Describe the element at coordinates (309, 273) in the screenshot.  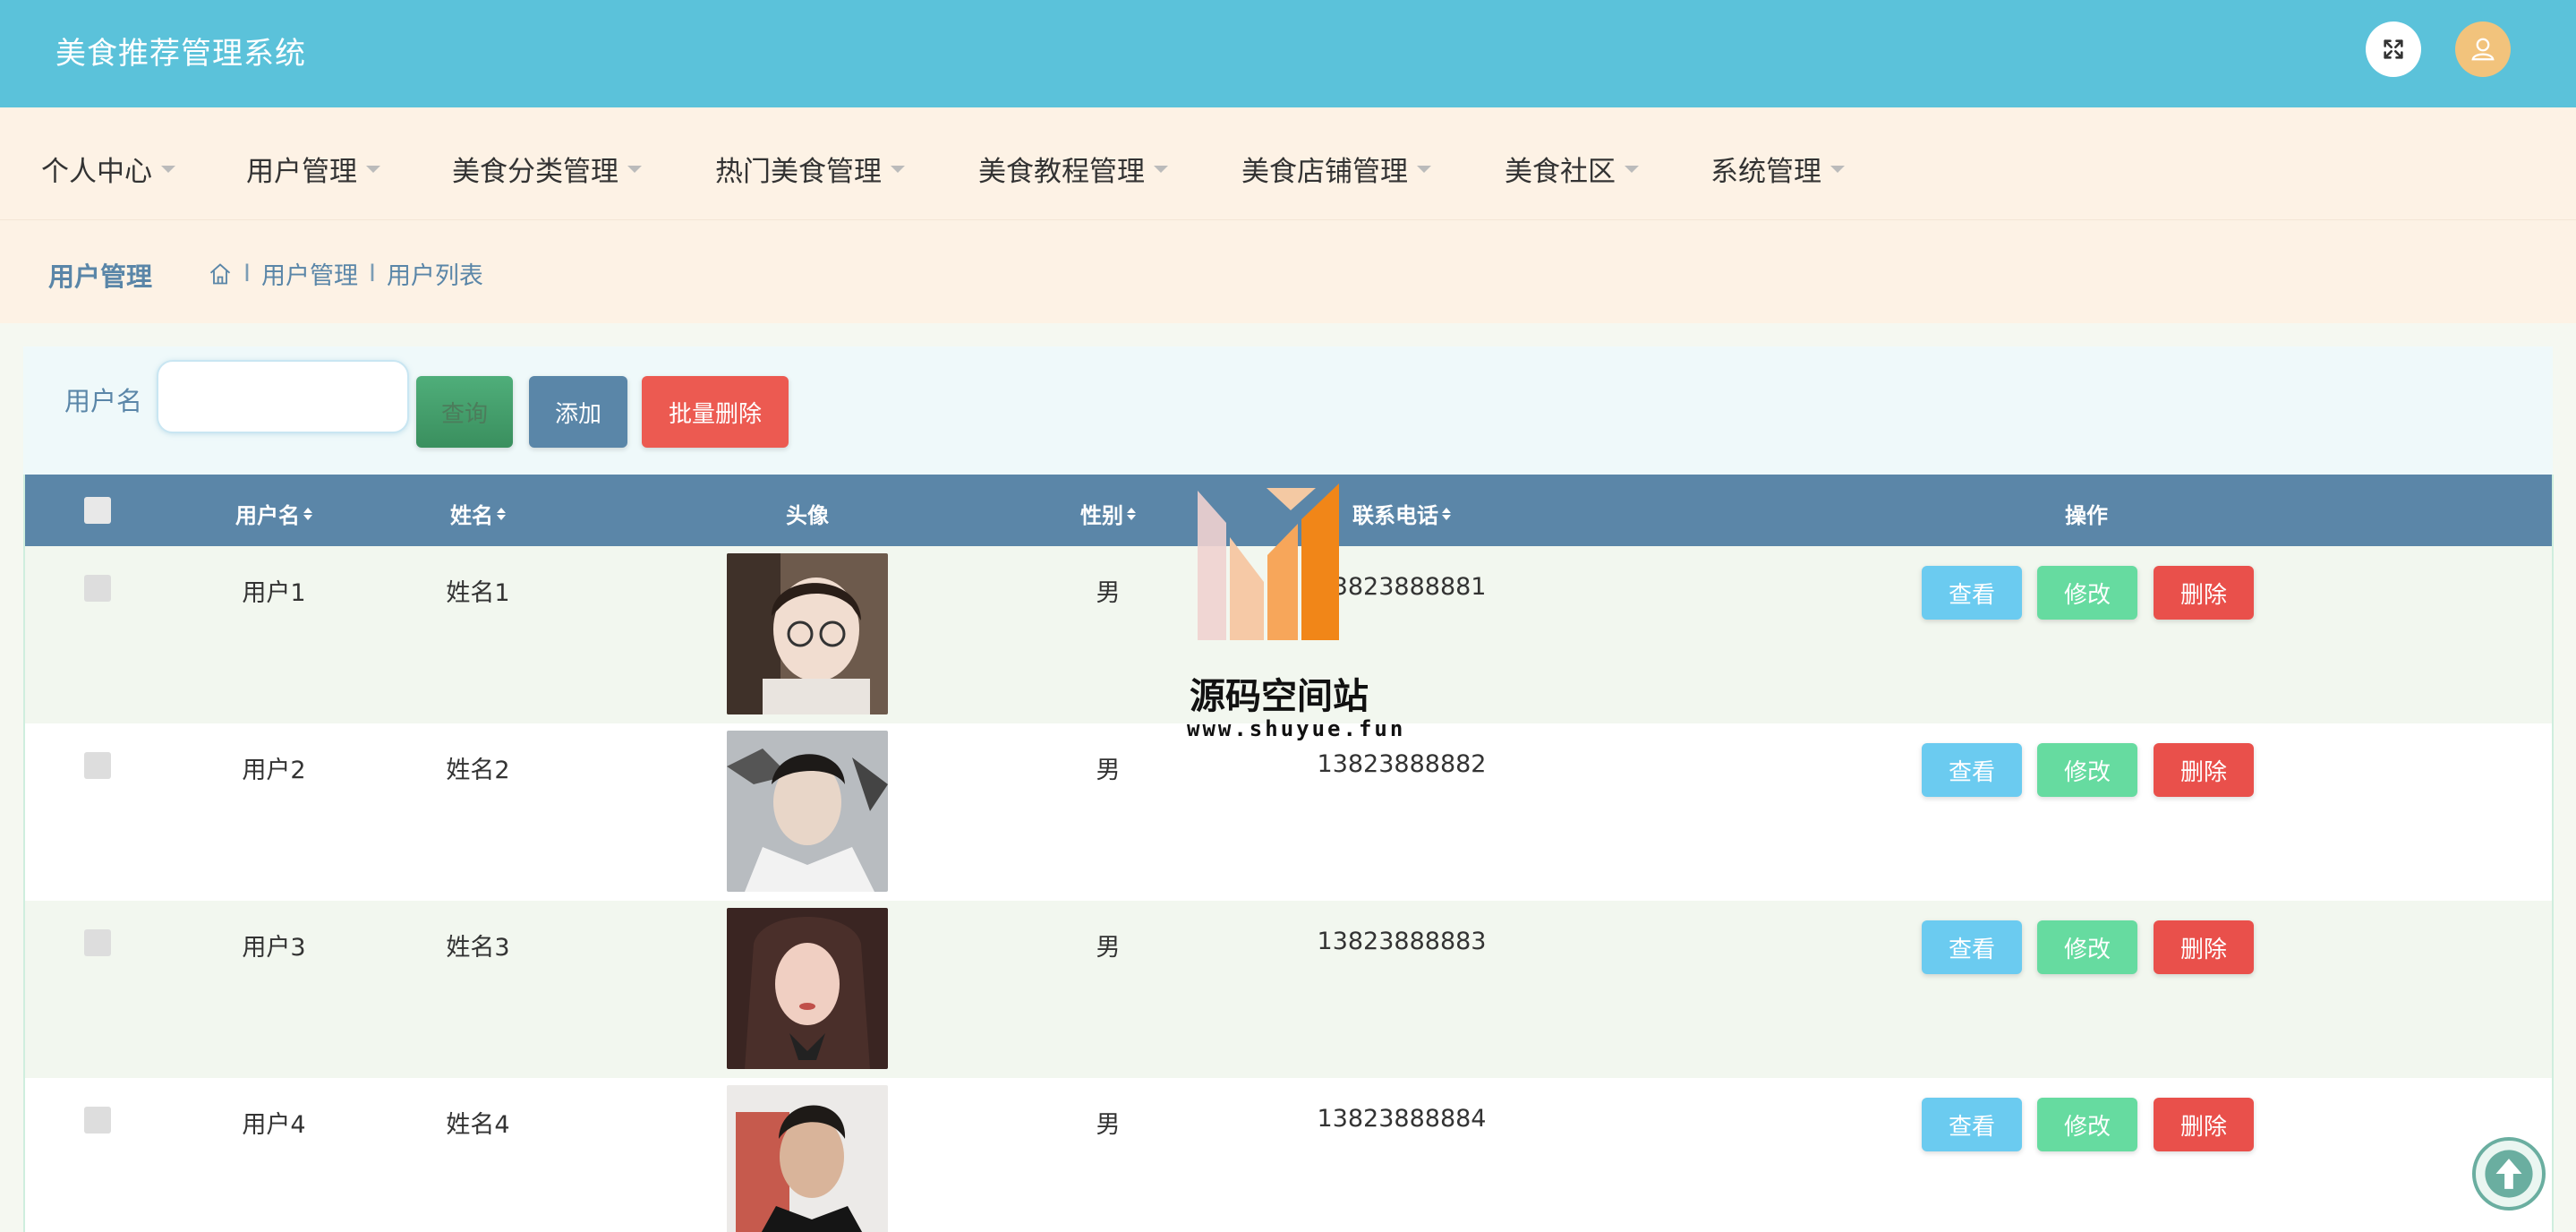
I see `breadcrumb-item-user-management: 用户管理` at that location.